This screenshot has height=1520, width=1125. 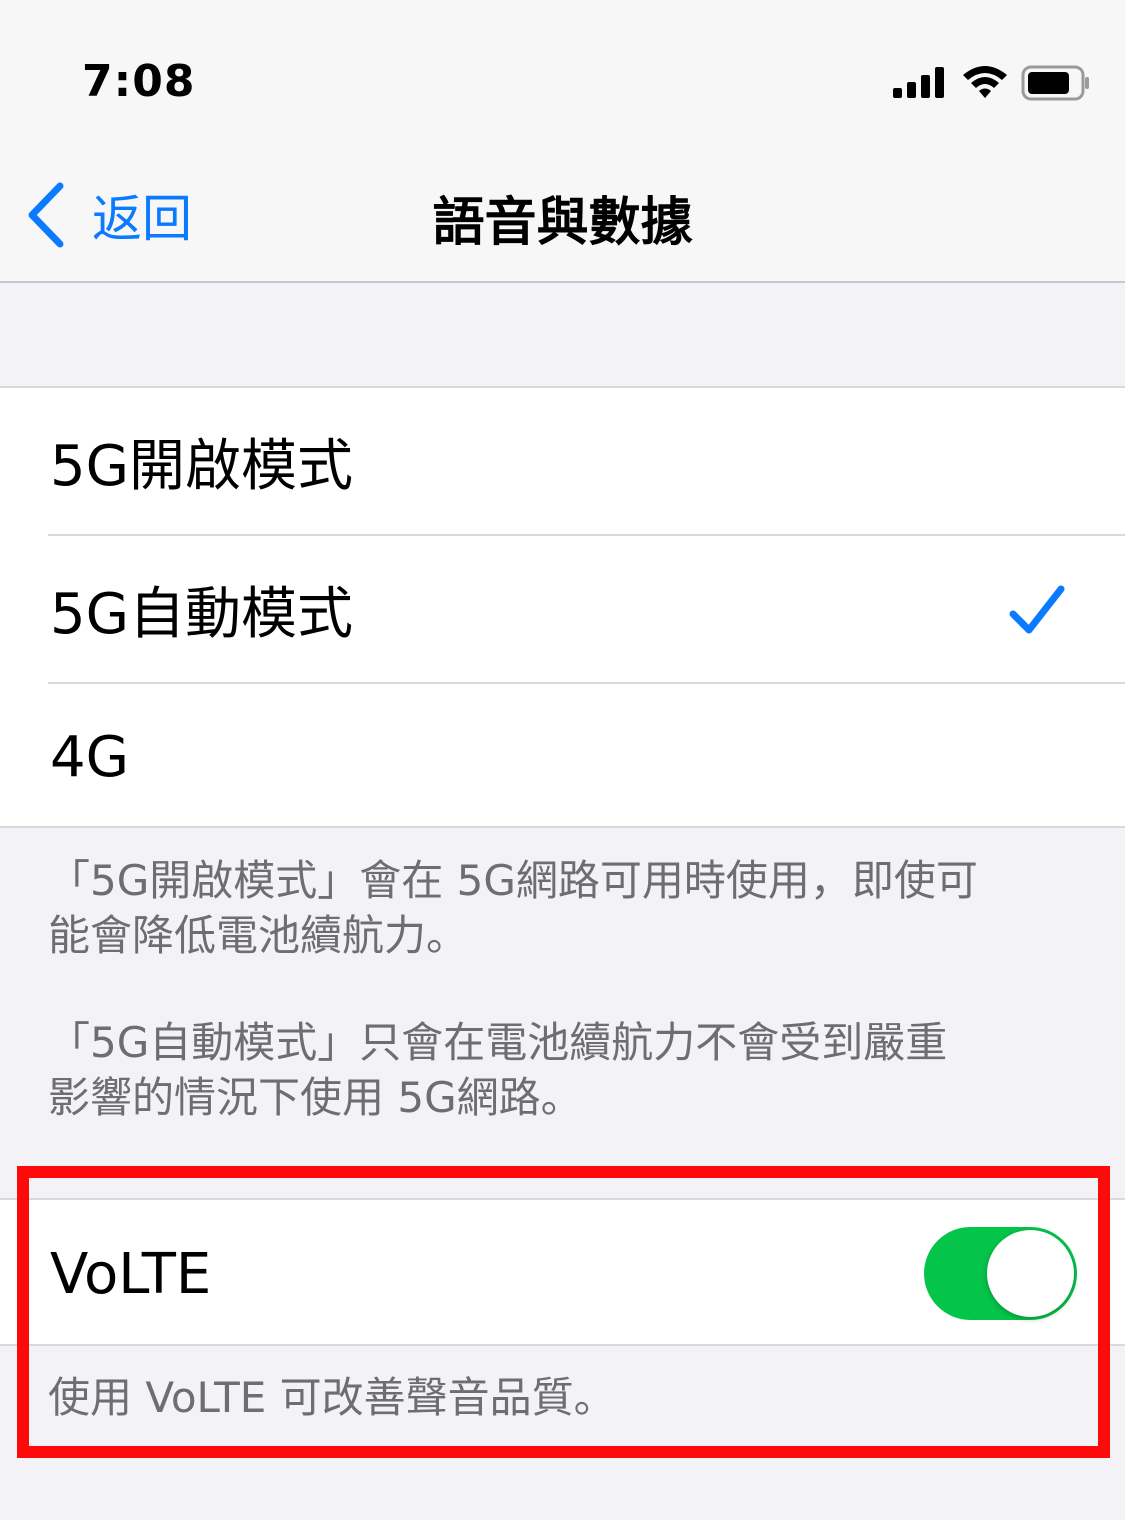 What do you see at coordinates (919, 82) in the screenshot?
I see `cellular-signal-icon` at bounding box center [919, 82].